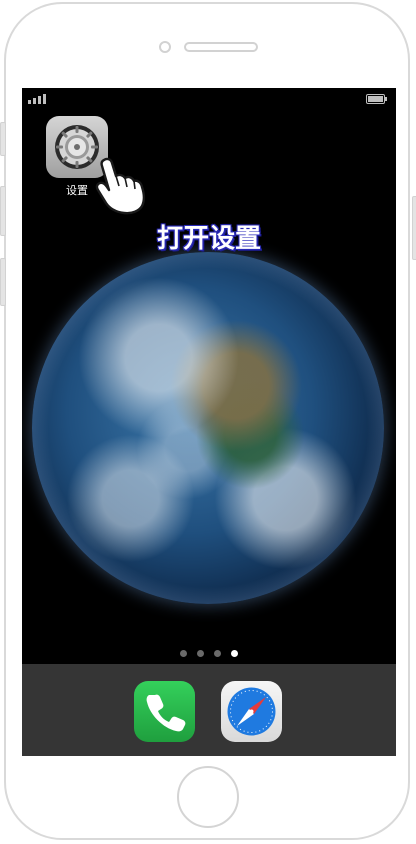 Image resolution: width=416 pixels, height=844 pixels. Describe the element at coordinates (376, 99) in the screenshot. I see `battery-icon` at that location.